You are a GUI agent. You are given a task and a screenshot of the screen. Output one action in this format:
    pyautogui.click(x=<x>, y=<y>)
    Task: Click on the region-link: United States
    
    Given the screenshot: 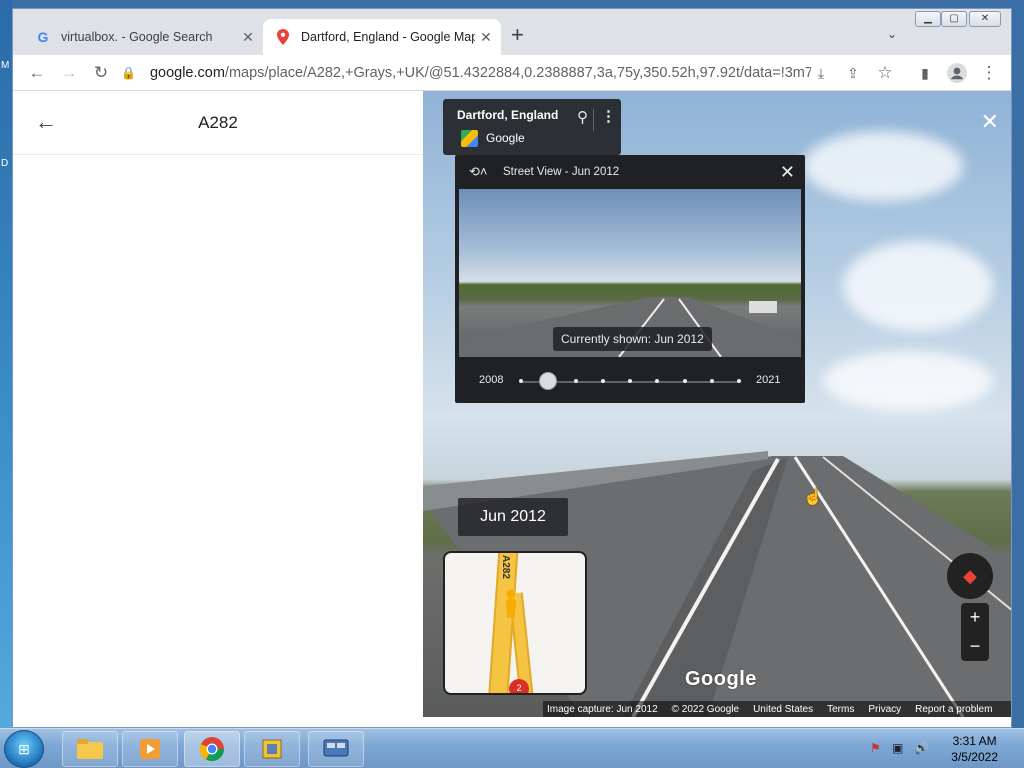 What is the action you would take?
    pyautogui.click(x=783, y=709)
    